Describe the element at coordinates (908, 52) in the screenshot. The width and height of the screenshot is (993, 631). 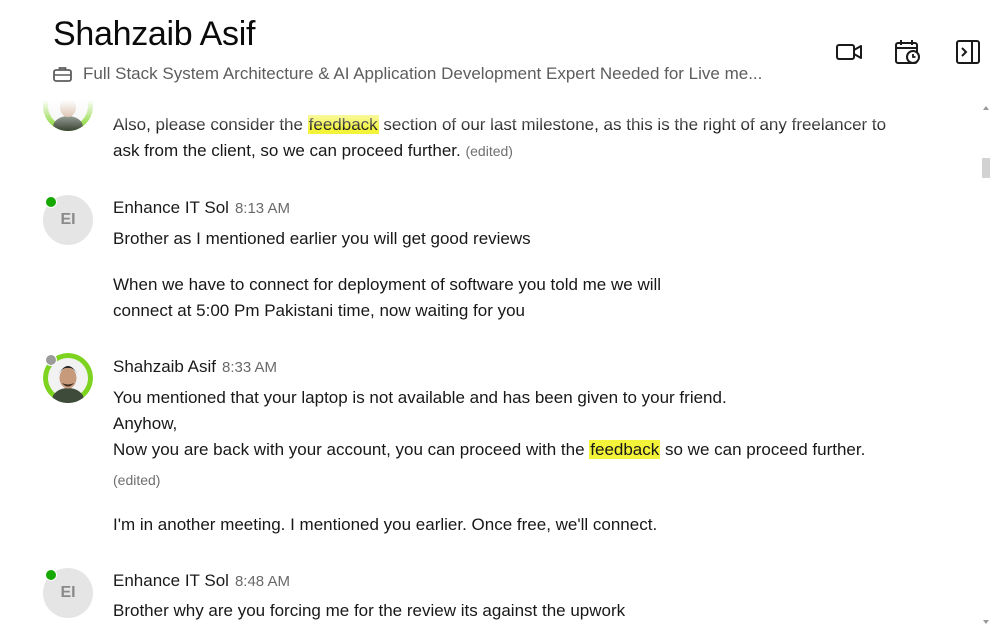
I see `schedule-icon` at that location.